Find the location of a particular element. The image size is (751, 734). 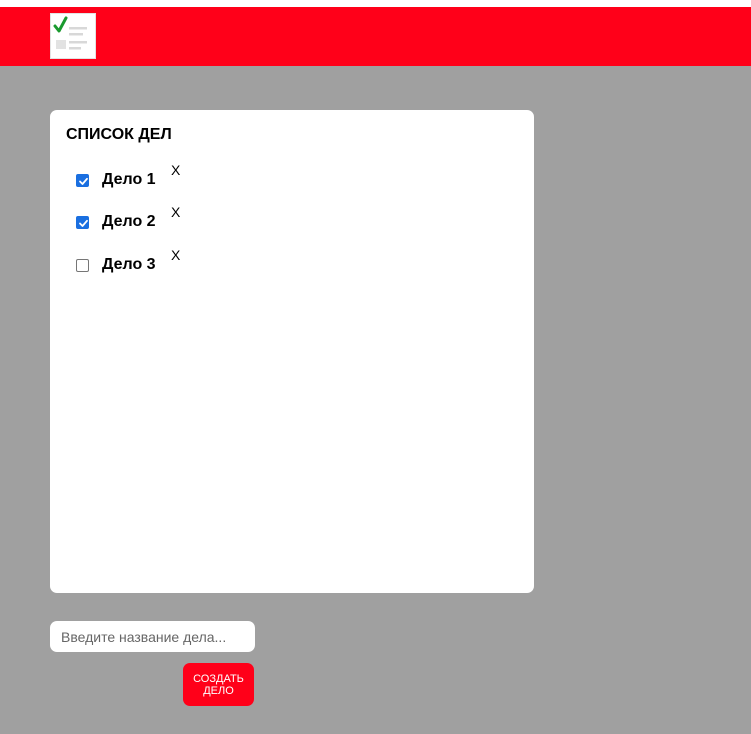

top-strip is located at coordinates (375, 3).